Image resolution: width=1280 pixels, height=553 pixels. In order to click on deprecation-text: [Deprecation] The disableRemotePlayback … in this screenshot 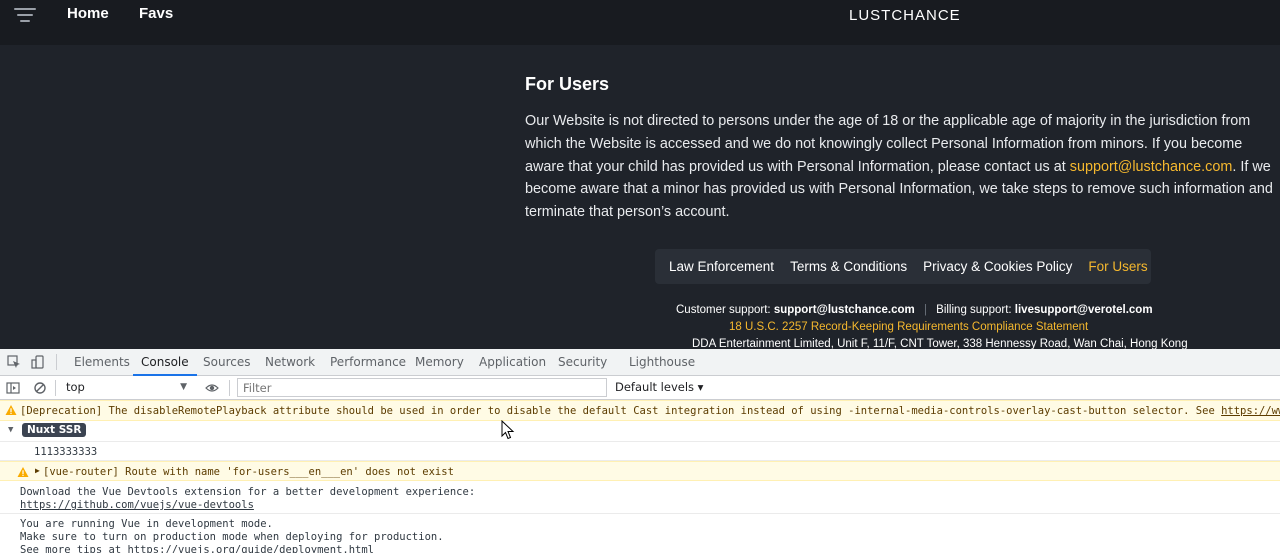, I will do `click(621, 411)`.